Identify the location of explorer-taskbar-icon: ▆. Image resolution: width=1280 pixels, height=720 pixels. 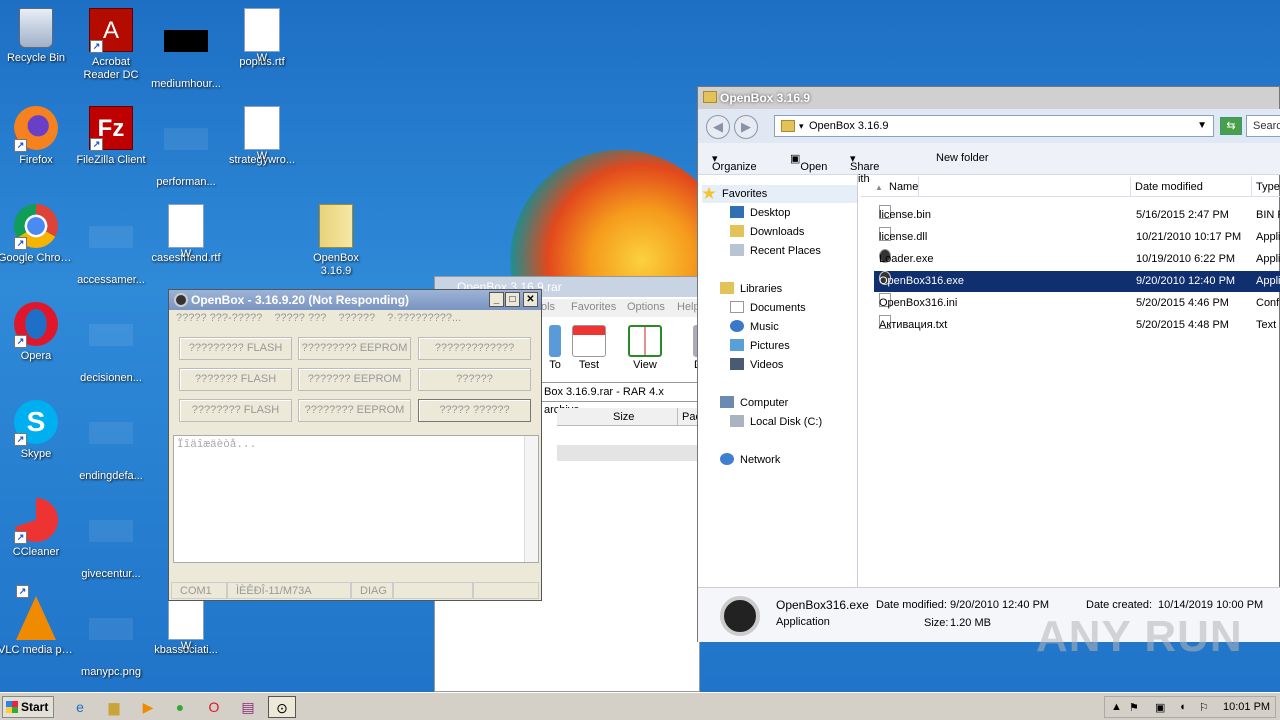
(114, 707).